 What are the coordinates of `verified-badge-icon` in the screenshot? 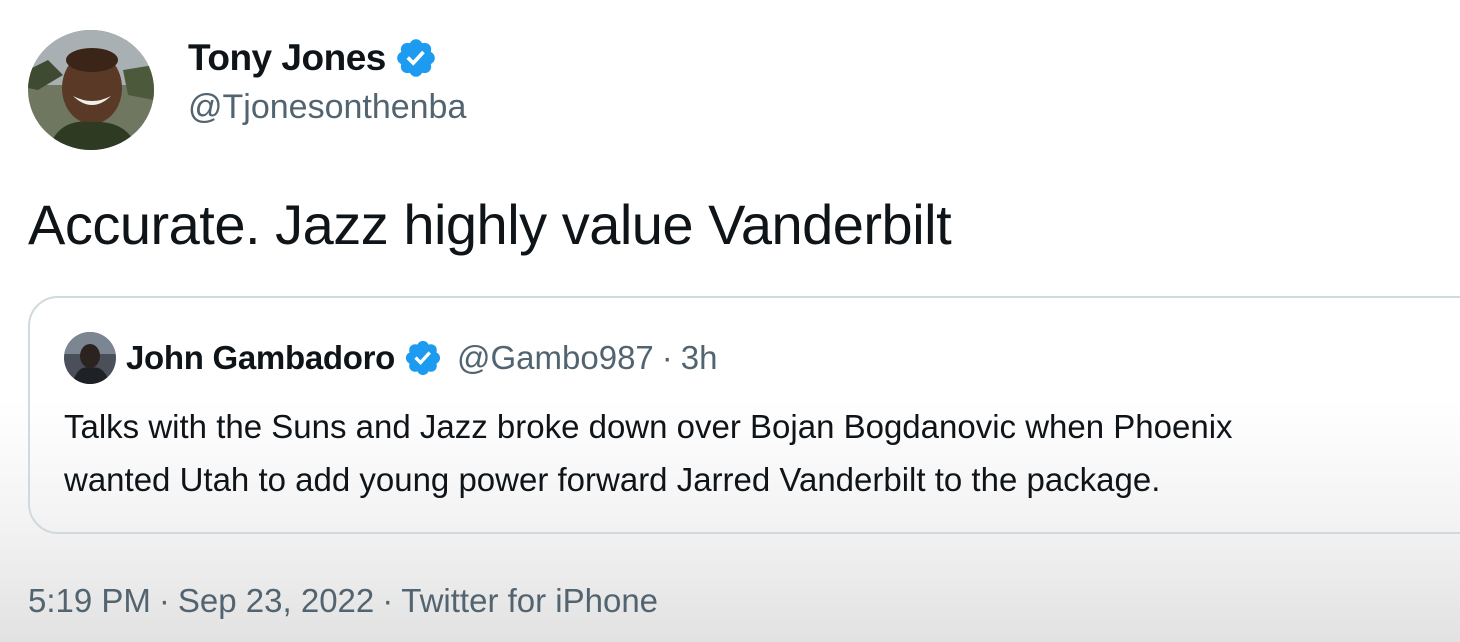 It's located at (416, 58).